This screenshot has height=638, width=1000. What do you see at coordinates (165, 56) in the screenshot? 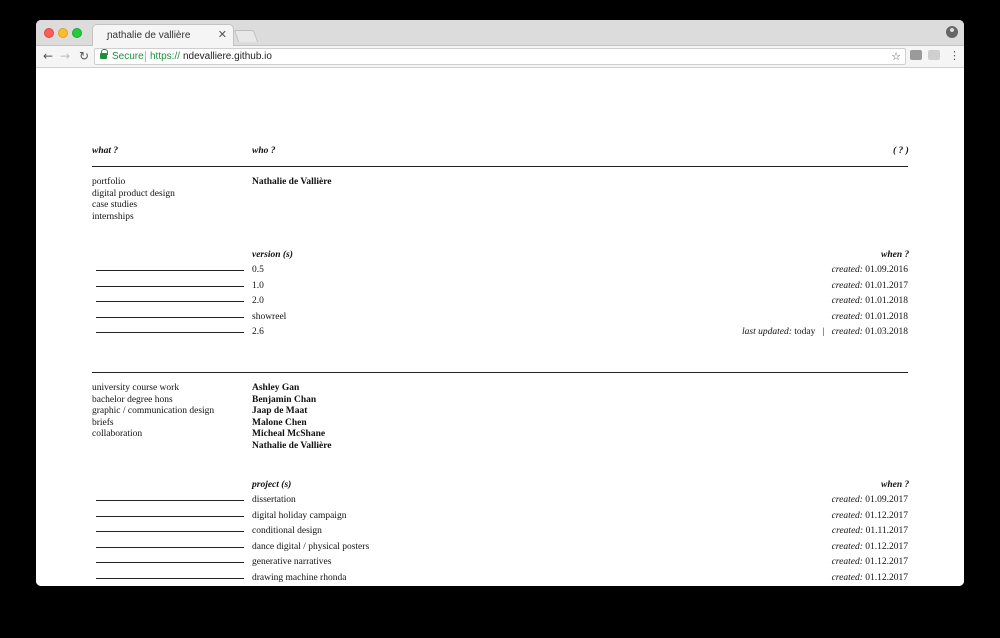
I see `url-scheme: https://` at bounding box center [165, 56].